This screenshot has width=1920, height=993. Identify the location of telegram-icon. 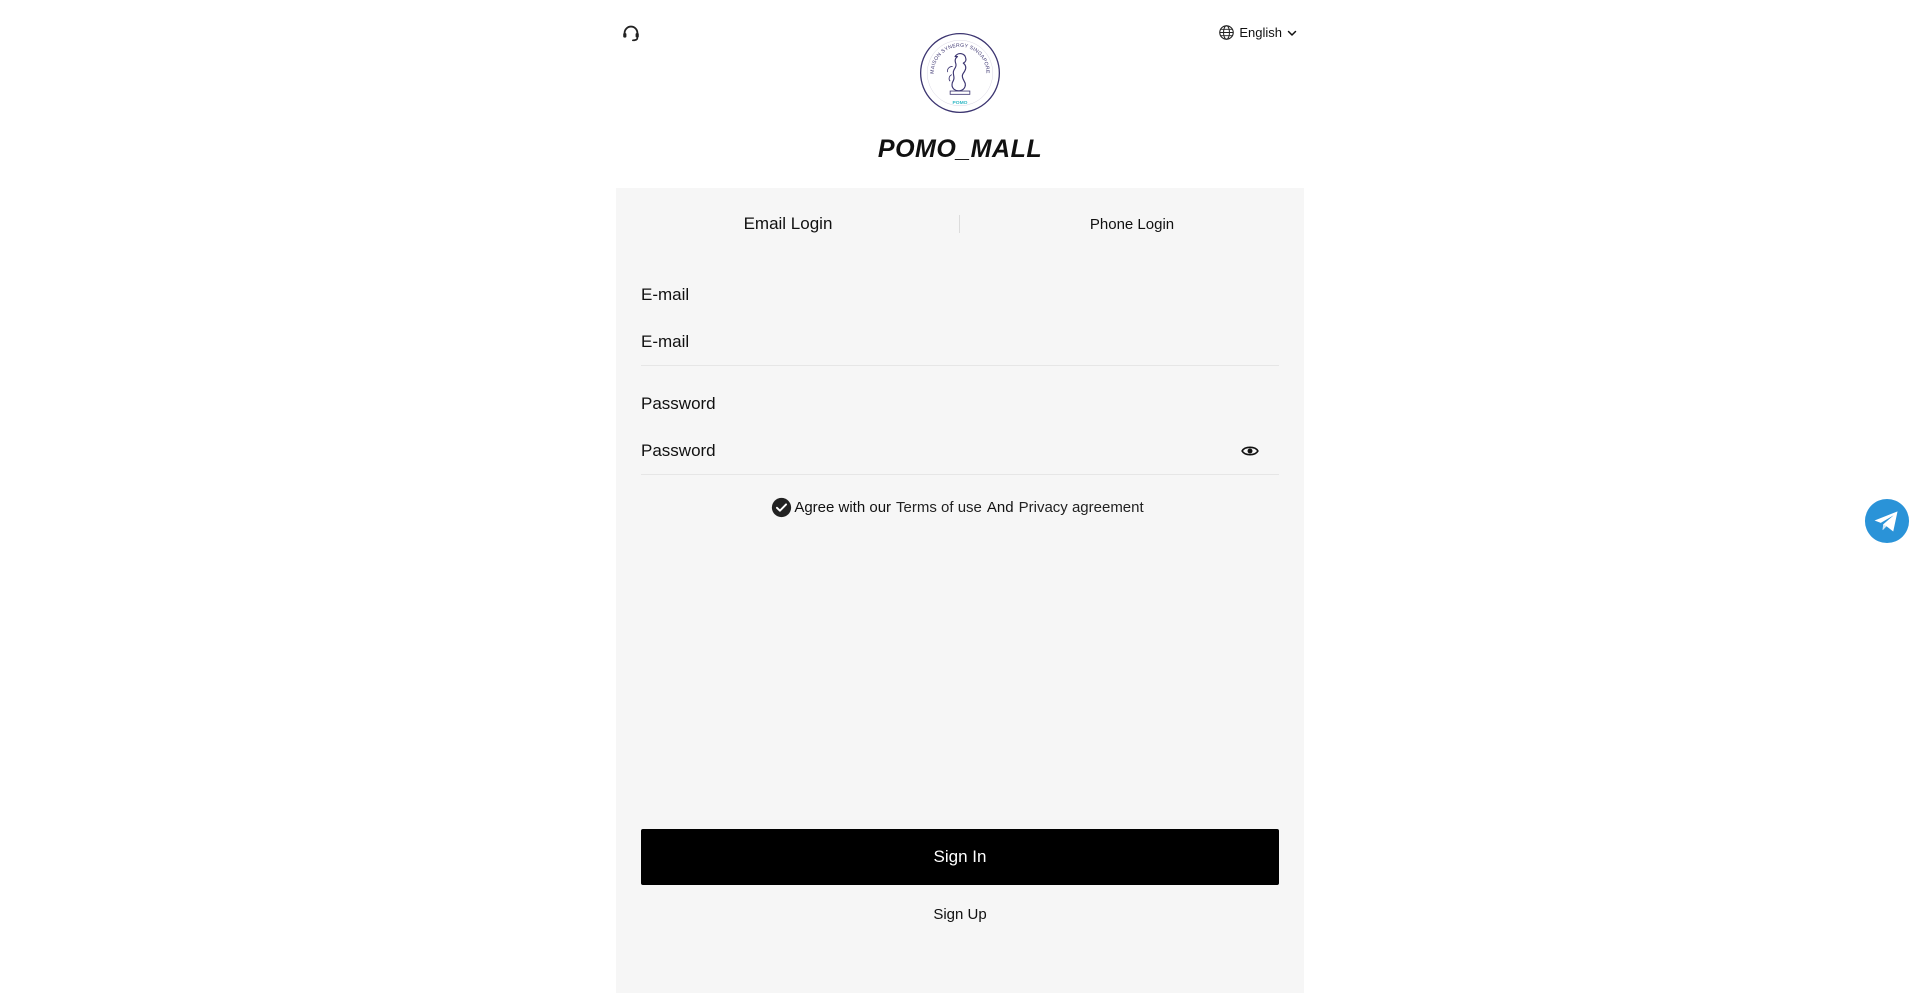
(1887, 521).